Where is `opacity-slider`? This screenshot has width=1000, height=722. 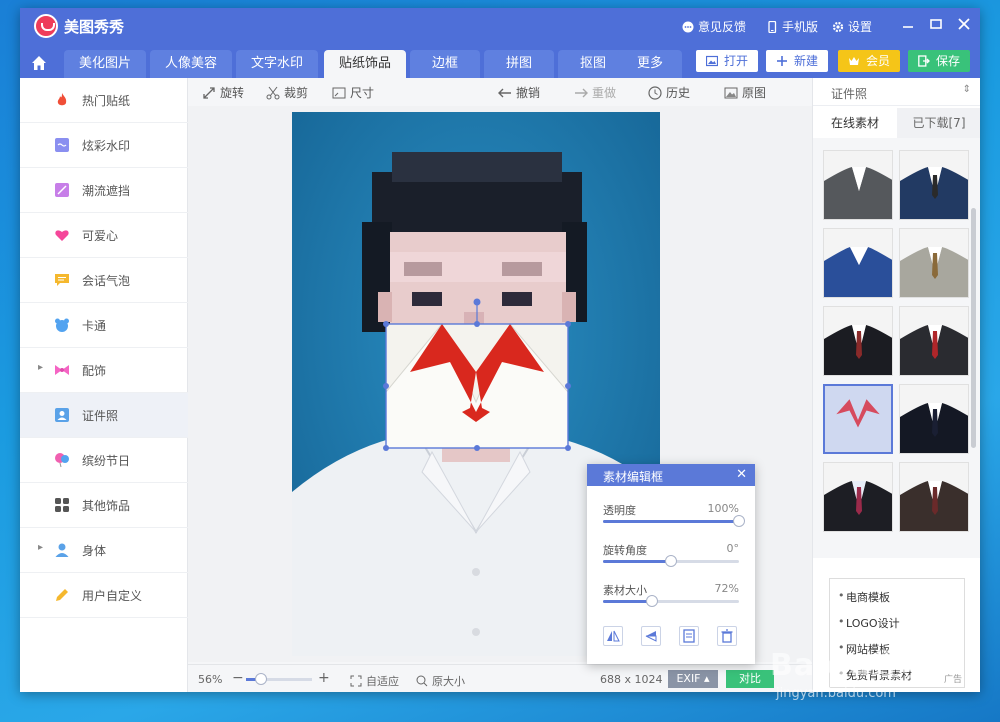
opacity-slider is located at coordinates (674, 521).